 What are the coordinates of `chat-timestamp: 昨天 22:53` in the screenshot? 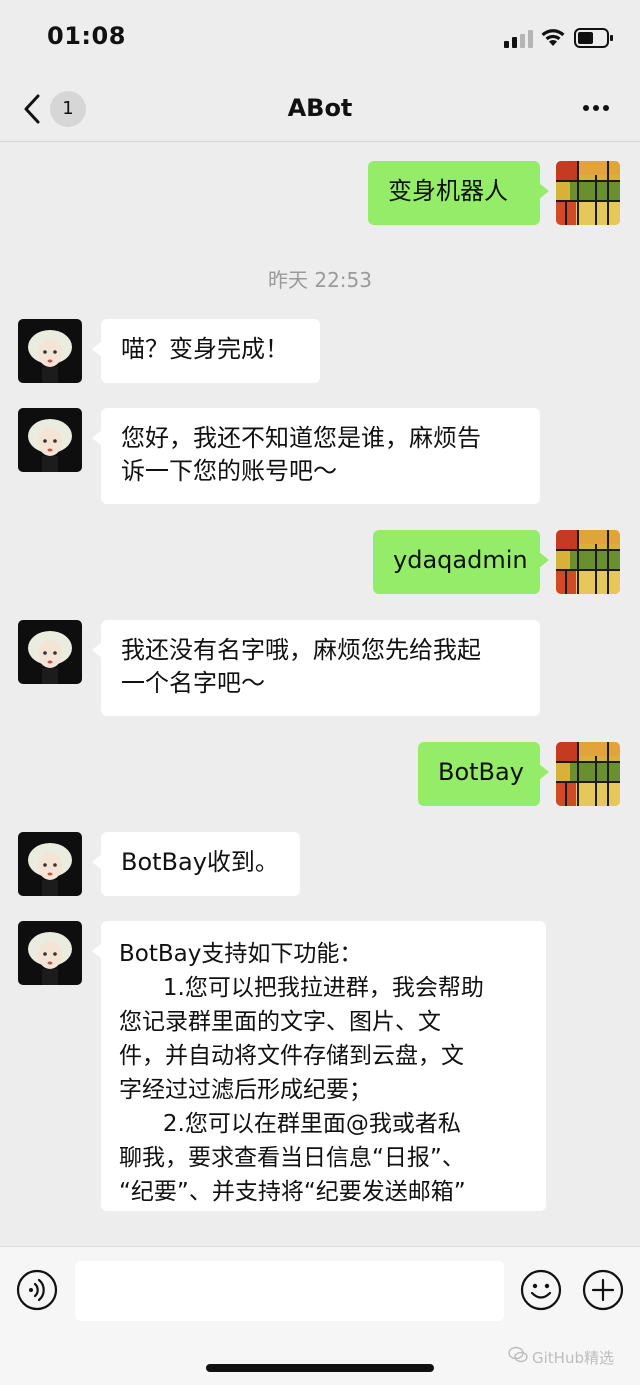 It's located at (320, 280).